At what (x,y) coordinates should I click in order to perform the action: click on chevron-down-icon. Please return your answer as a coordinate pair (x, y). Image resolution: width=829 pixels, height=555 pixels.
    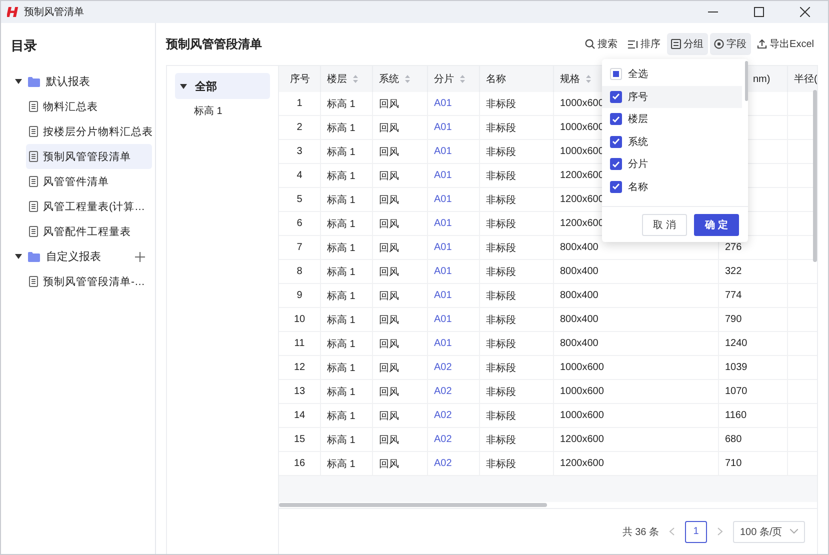
    Looking at the image, I should click on (794, 531).